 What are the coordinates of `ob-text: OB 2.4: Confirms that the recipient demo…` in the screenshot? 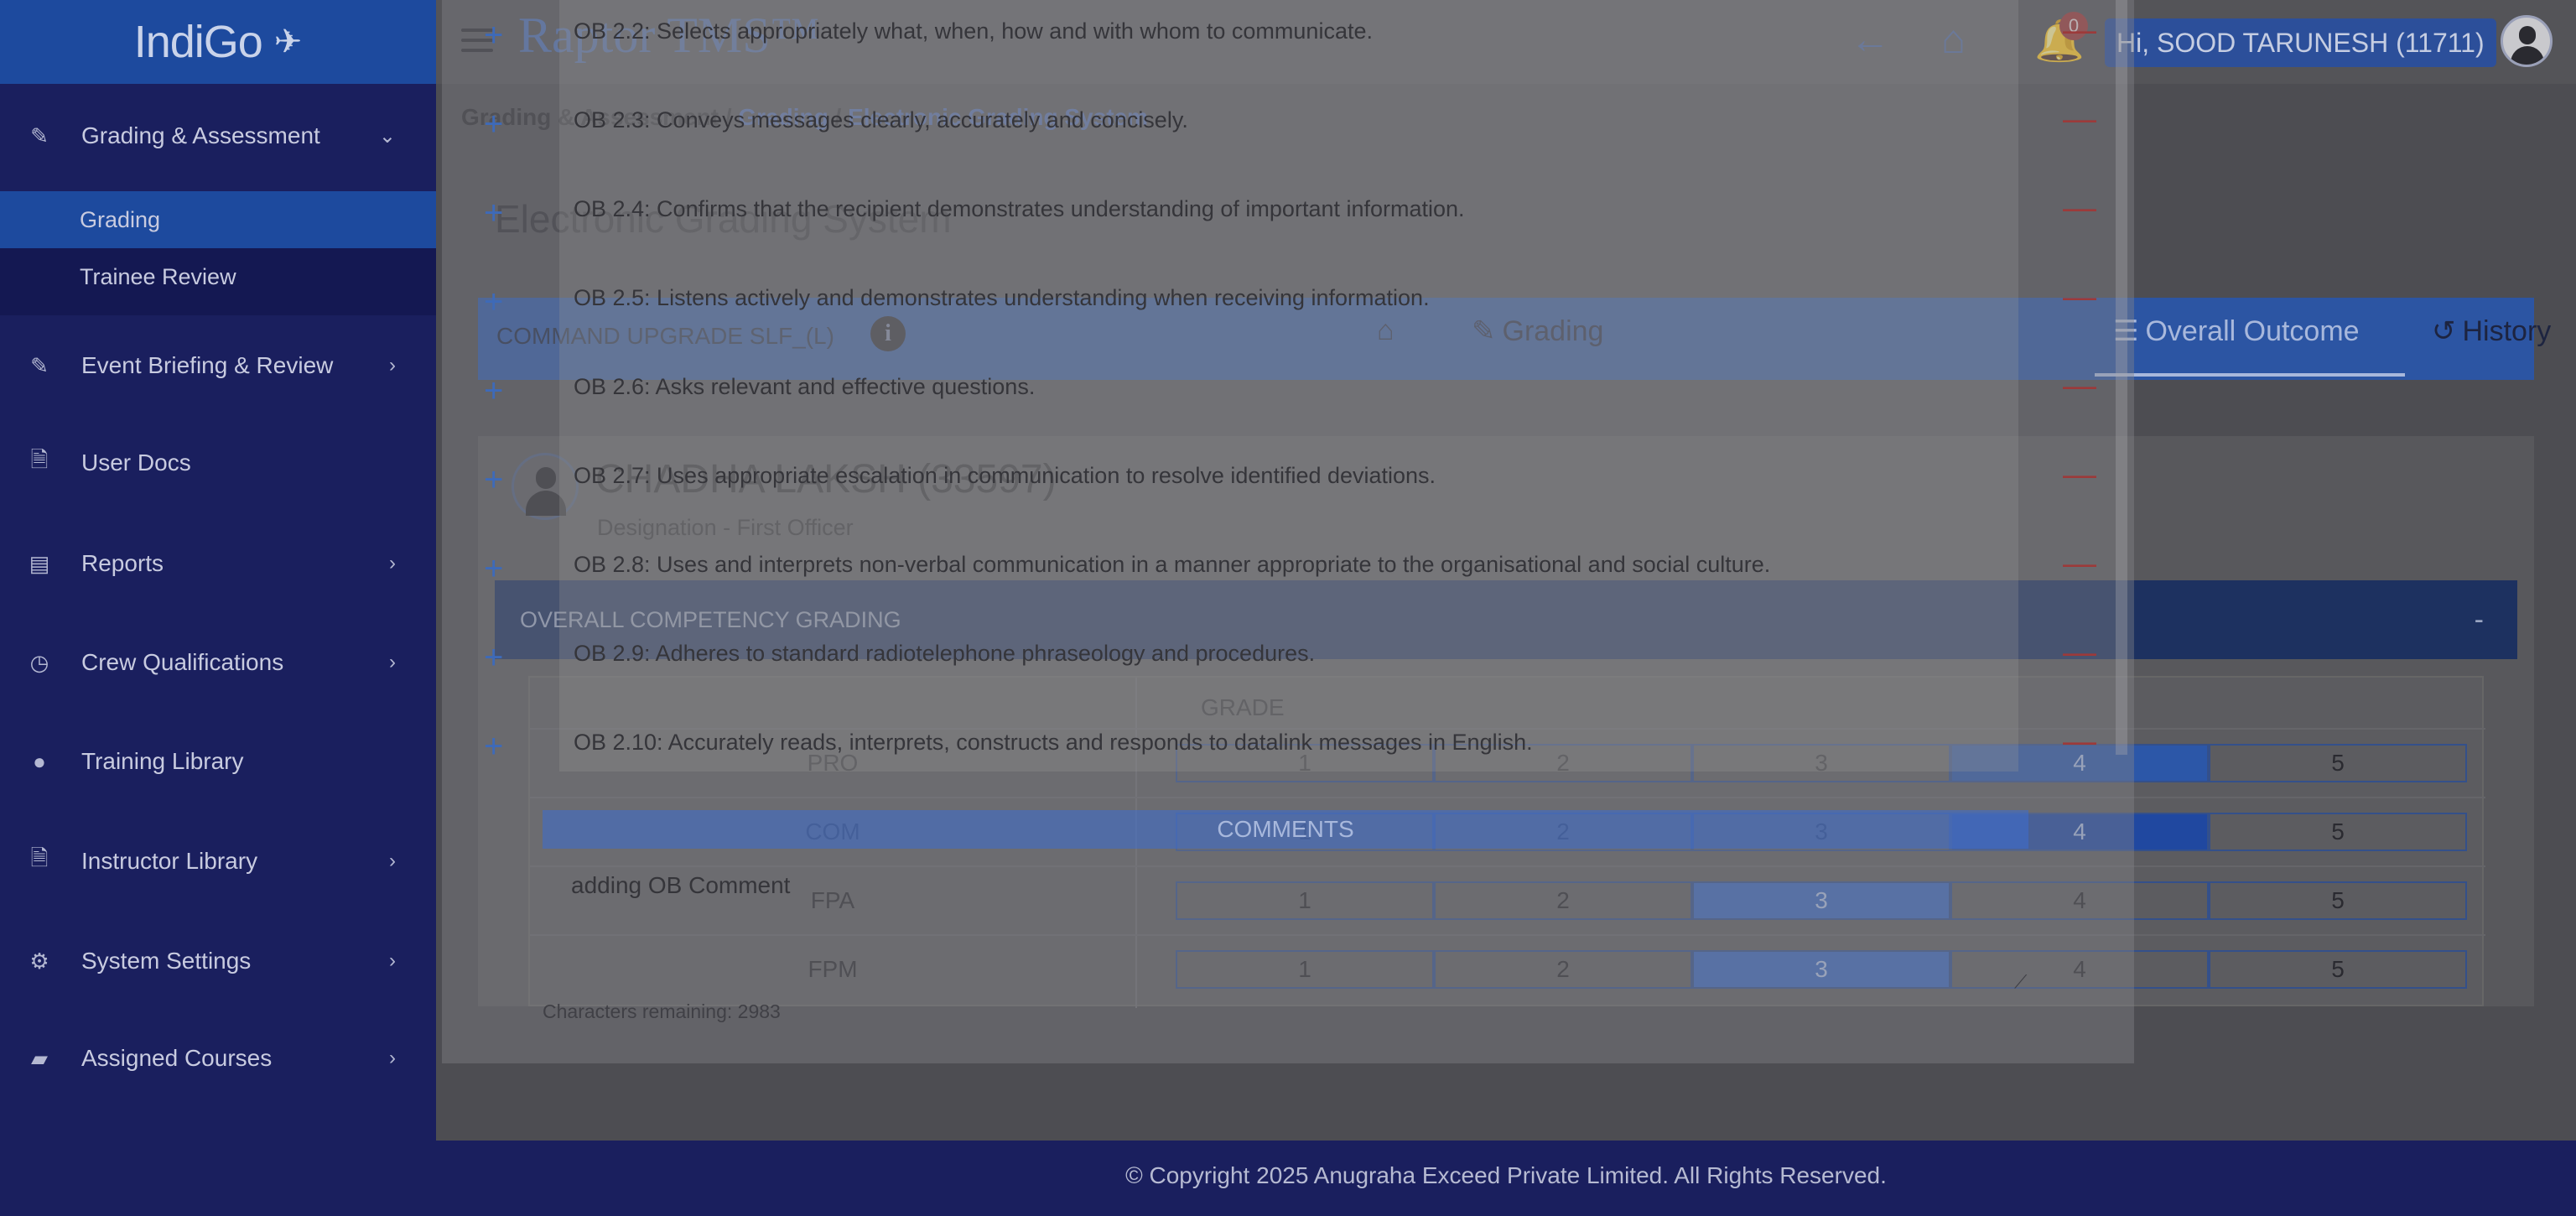 It's located at (1019, 208).